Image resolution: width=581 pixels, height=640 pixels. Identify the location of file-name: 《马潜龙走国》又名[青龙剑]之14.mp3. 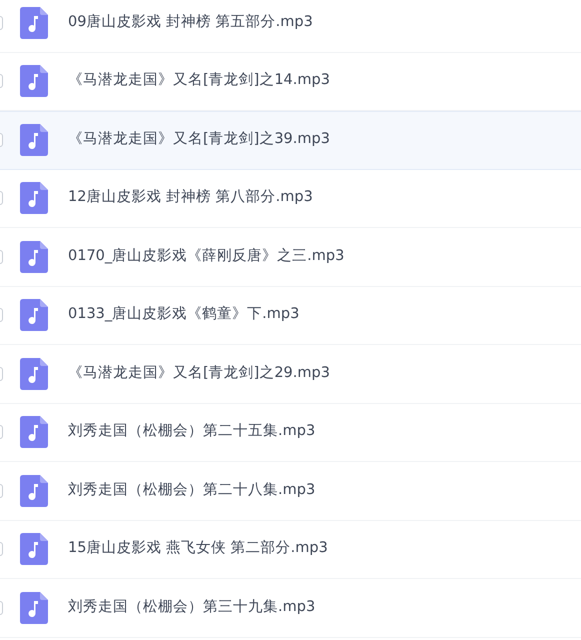
(199, 80).